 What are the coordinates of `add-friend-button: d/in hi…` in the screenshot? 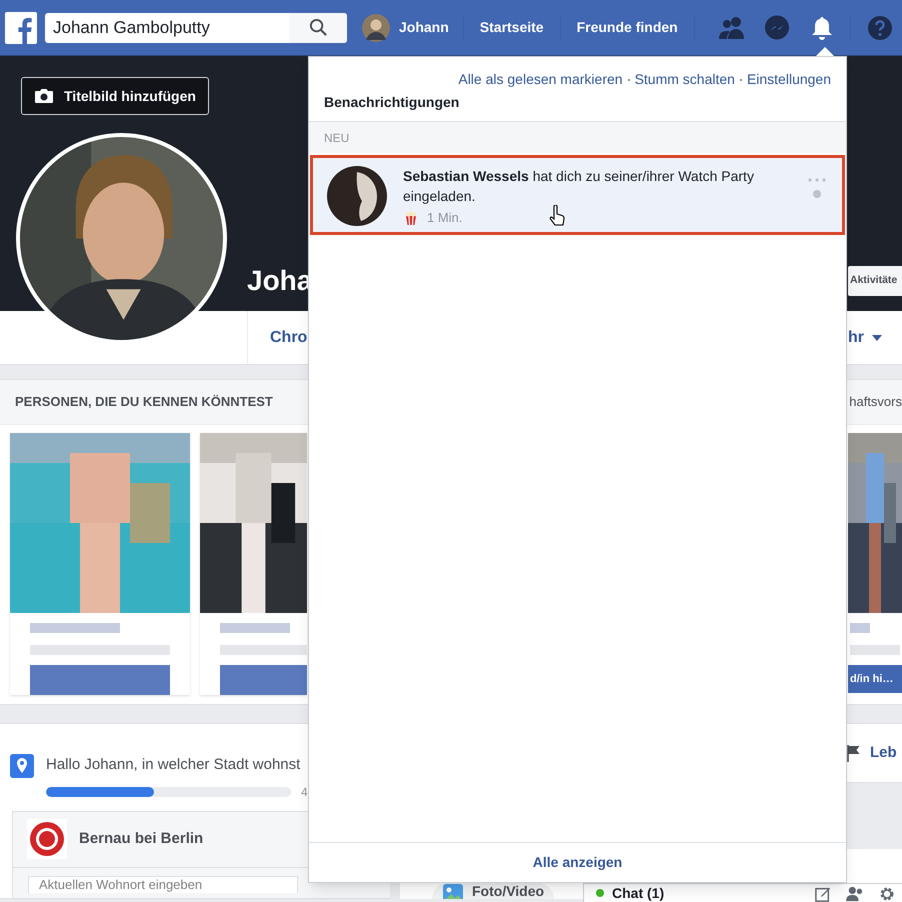 It's located at (875, 679).